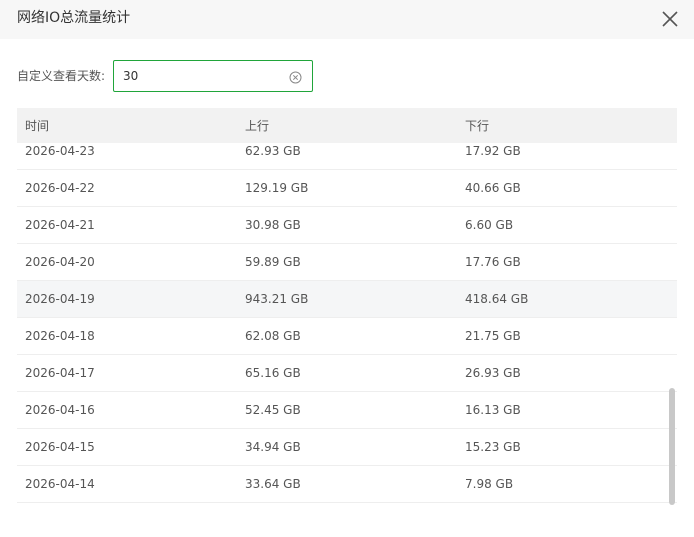  Describe the element at coordinates (347, 336) in the screenshot. I see `table-row: 2026-04-18 62.08 GB 21.75 GB` at that location.